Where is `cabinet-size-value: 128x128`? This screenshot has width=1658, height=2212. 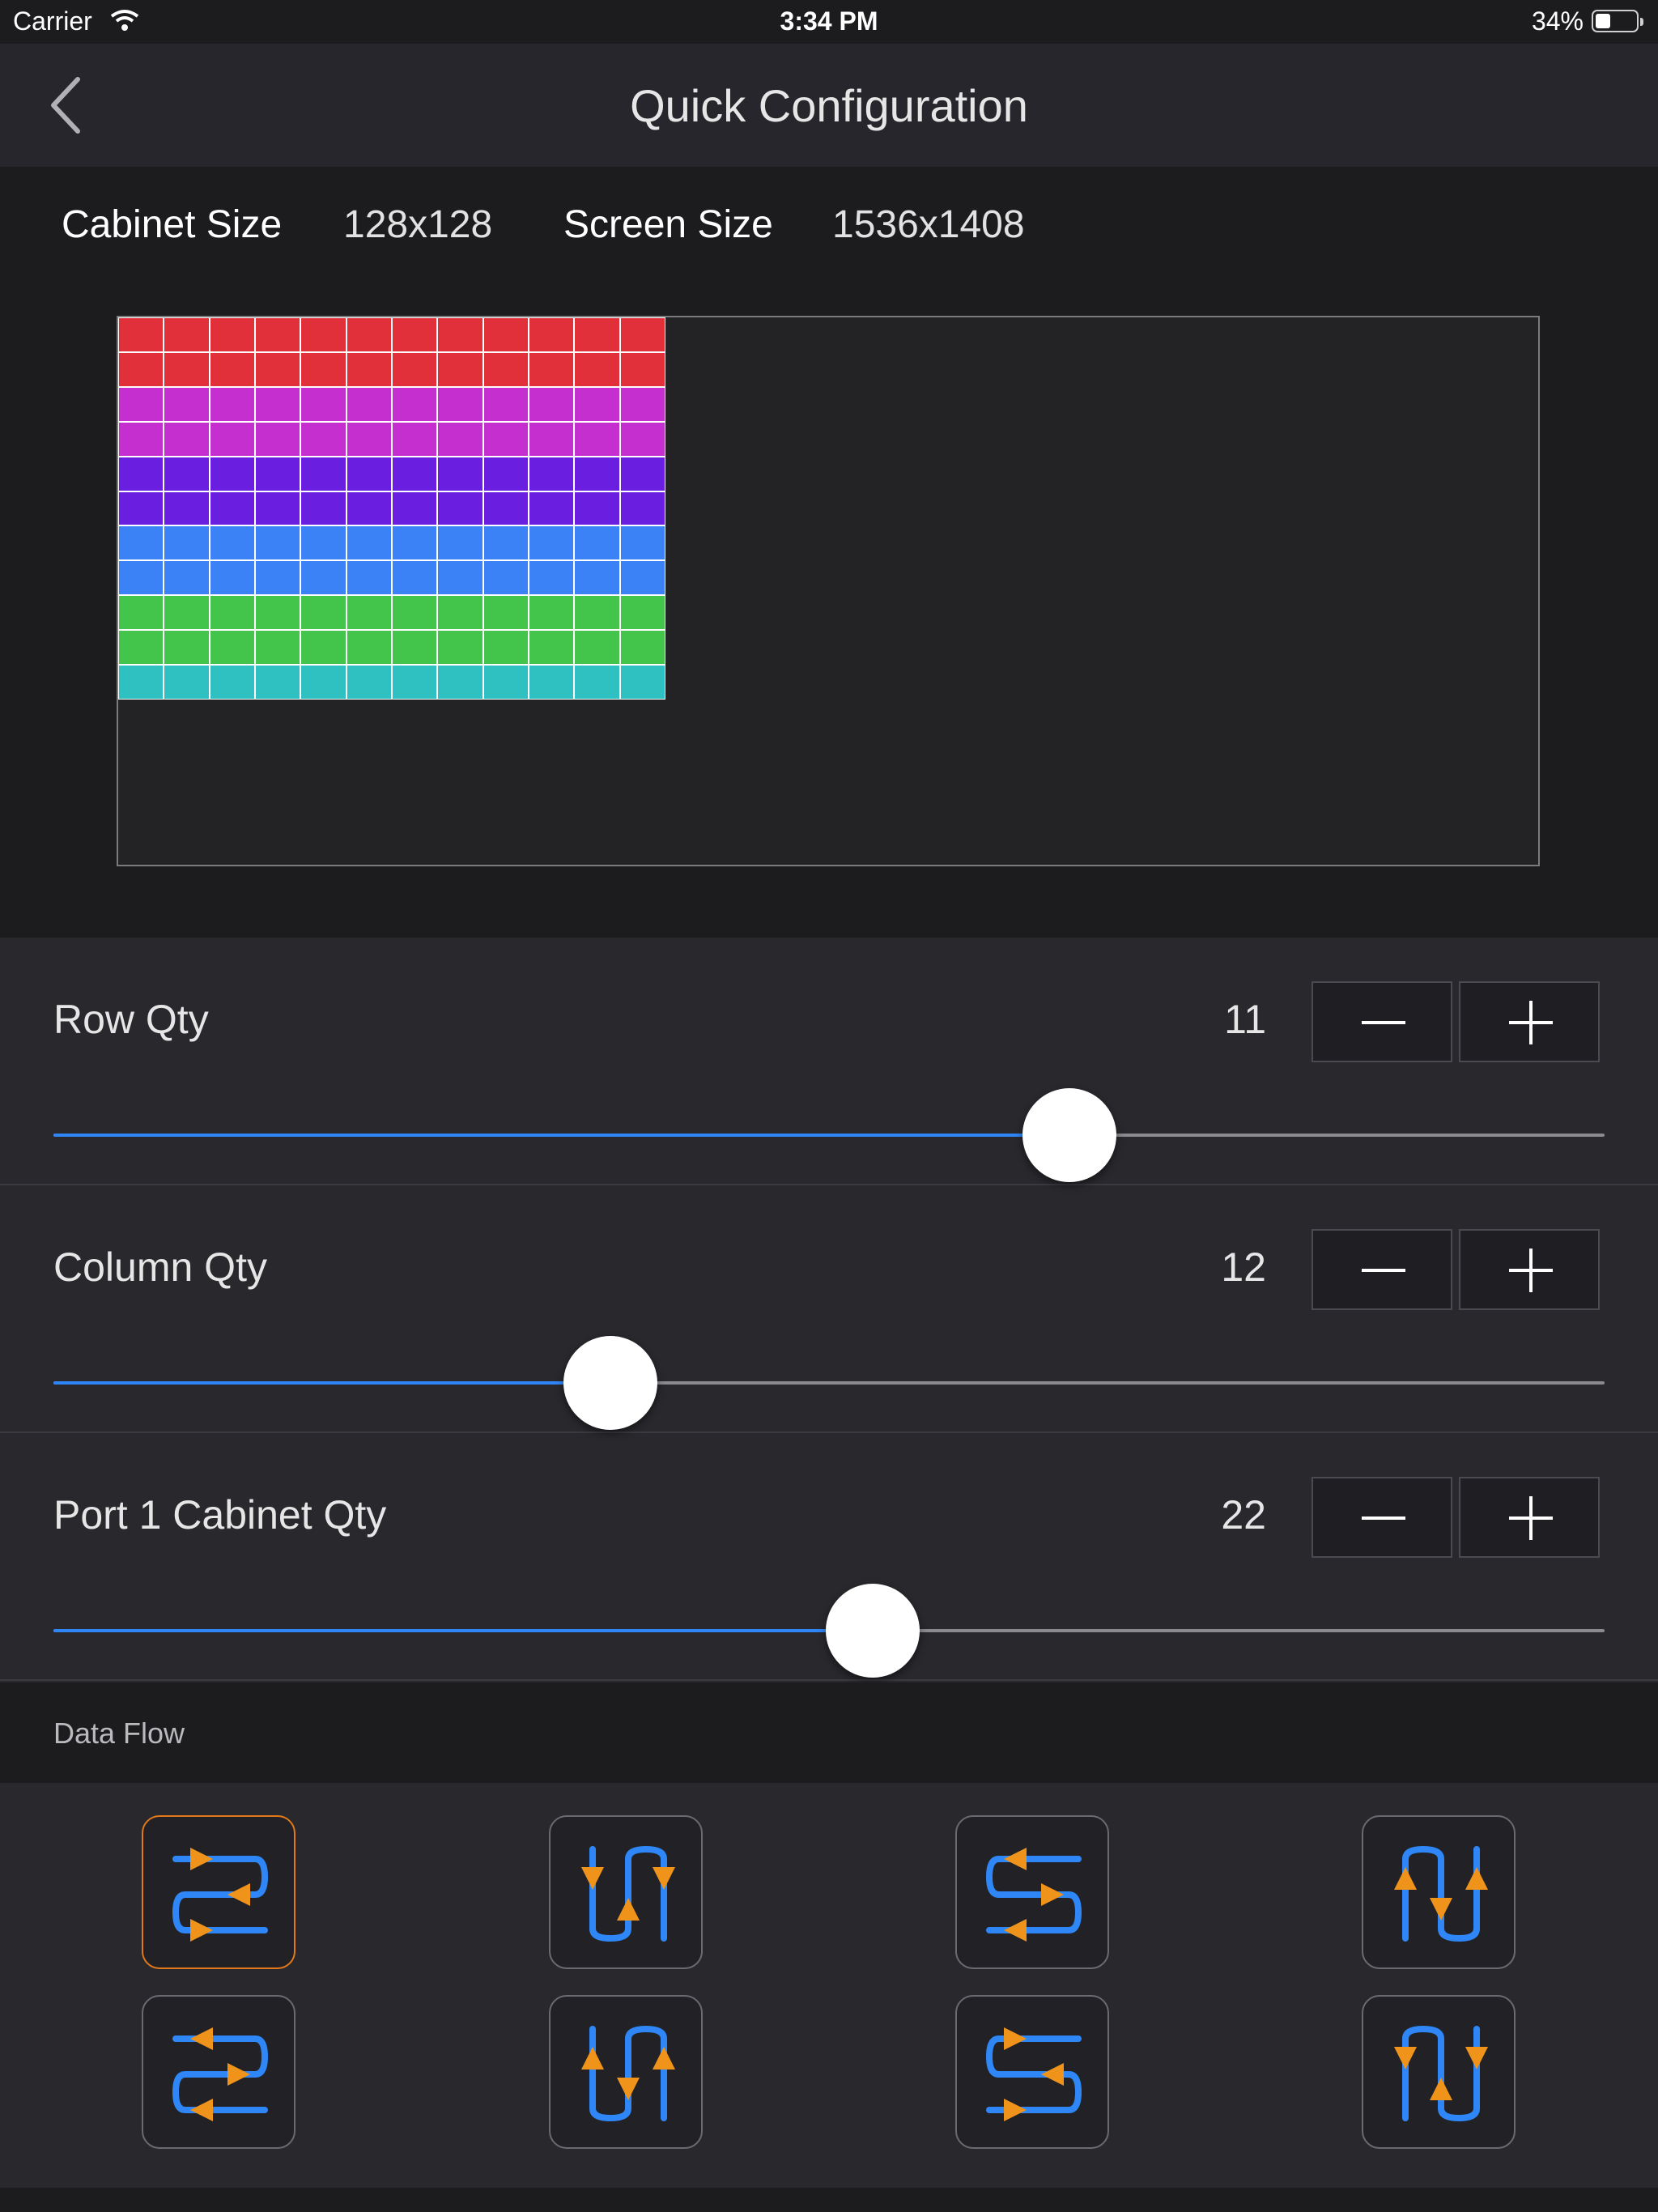
cabinet-size-value: 128x128 is located at coordinates (418, 225).